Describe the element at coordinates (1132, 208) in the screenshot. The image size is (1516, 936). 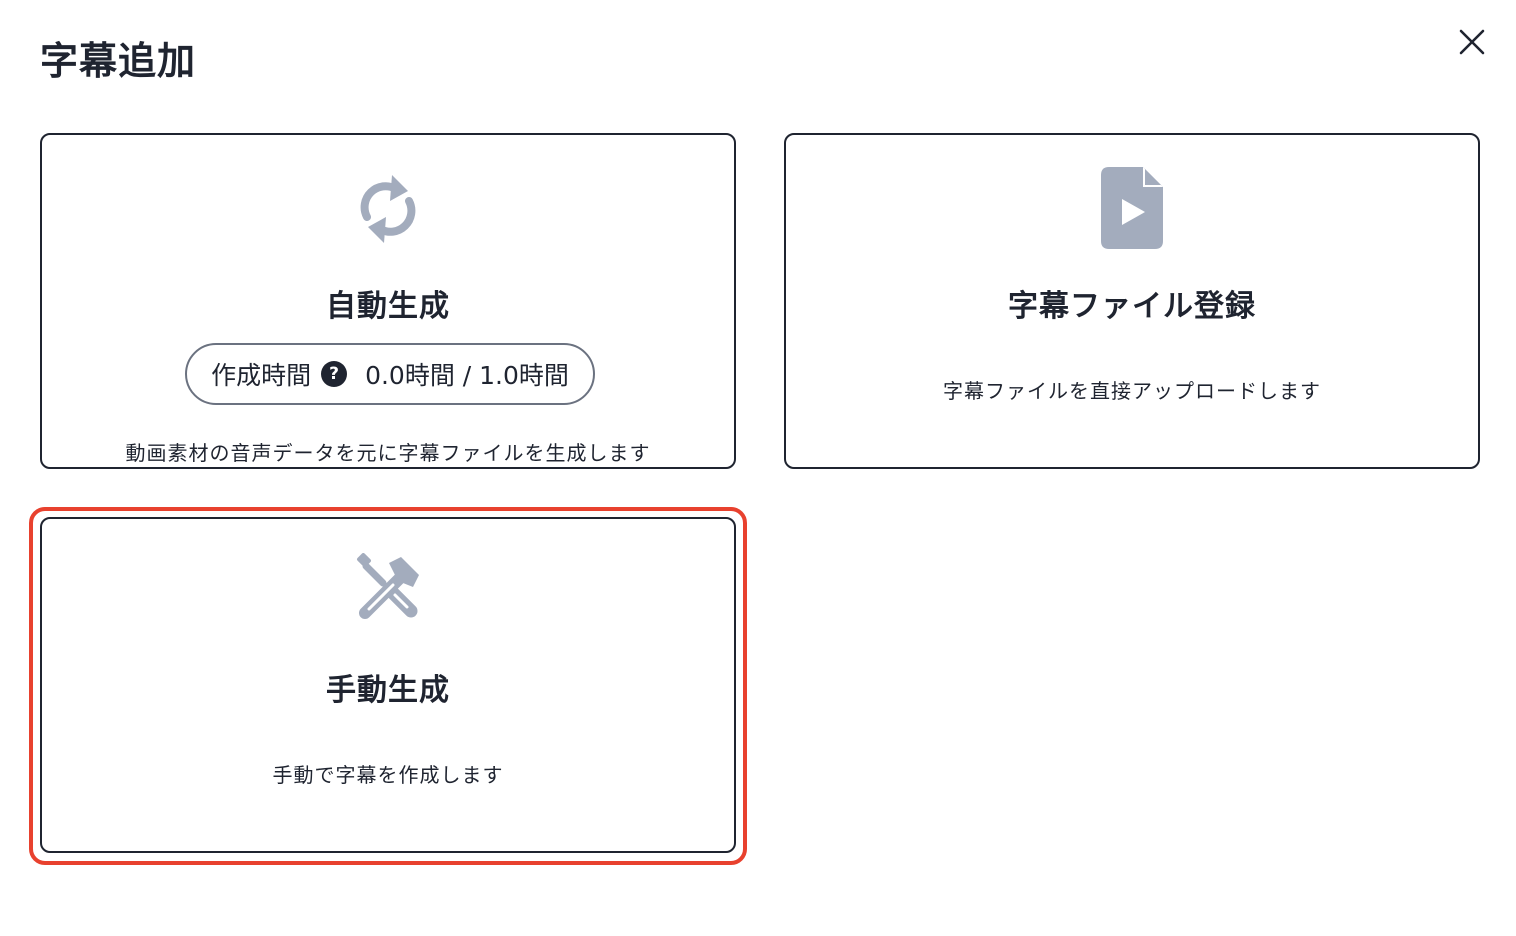
I see `file-video-icon` at that location.